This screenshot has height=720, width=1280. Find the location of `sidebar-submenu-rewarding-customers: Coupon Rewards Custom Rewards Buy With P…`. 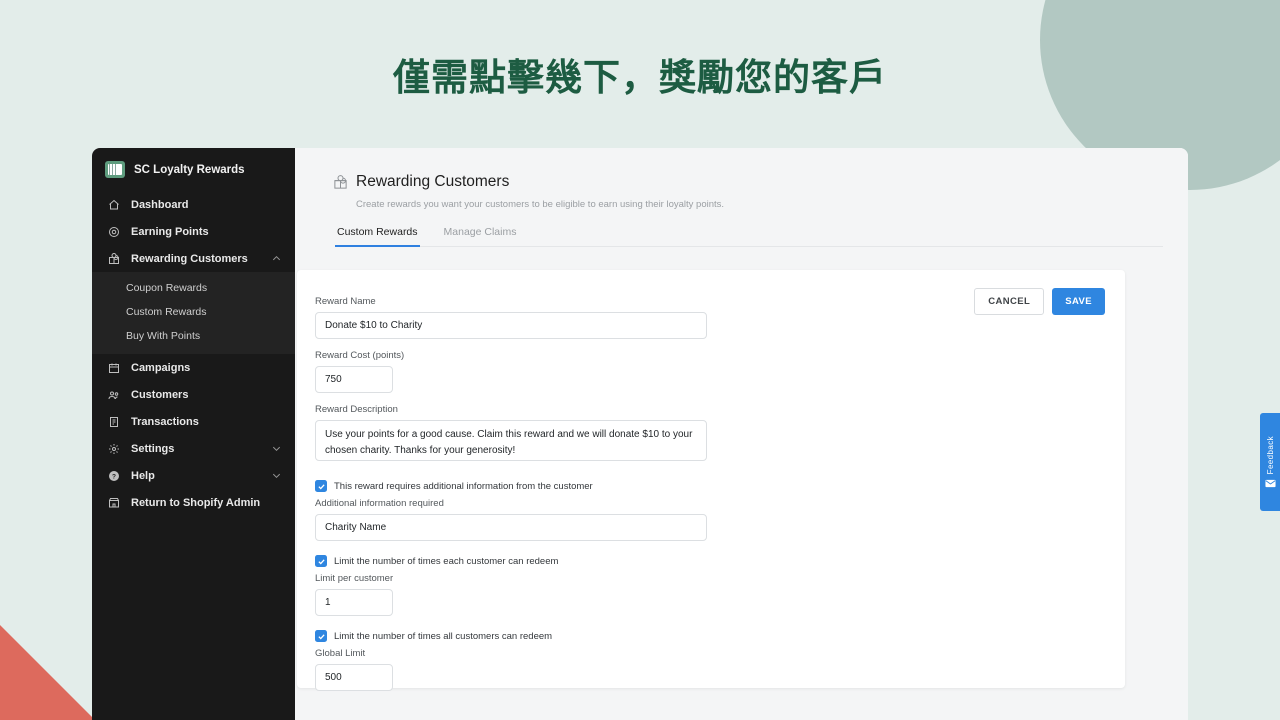

sidebar-submenu-rewarding-customers: Coupon Rewards Custom Rewards Buy With P… is located at coordinates (193, 313).